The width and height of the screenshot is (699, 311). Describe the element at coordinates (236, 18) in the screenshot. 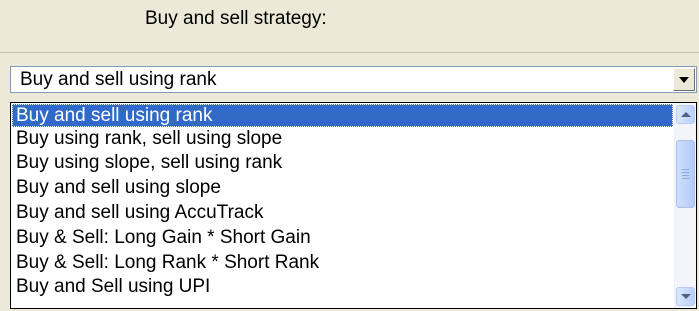

I see `strategy-label: Buy and sell strategy:` at that location.